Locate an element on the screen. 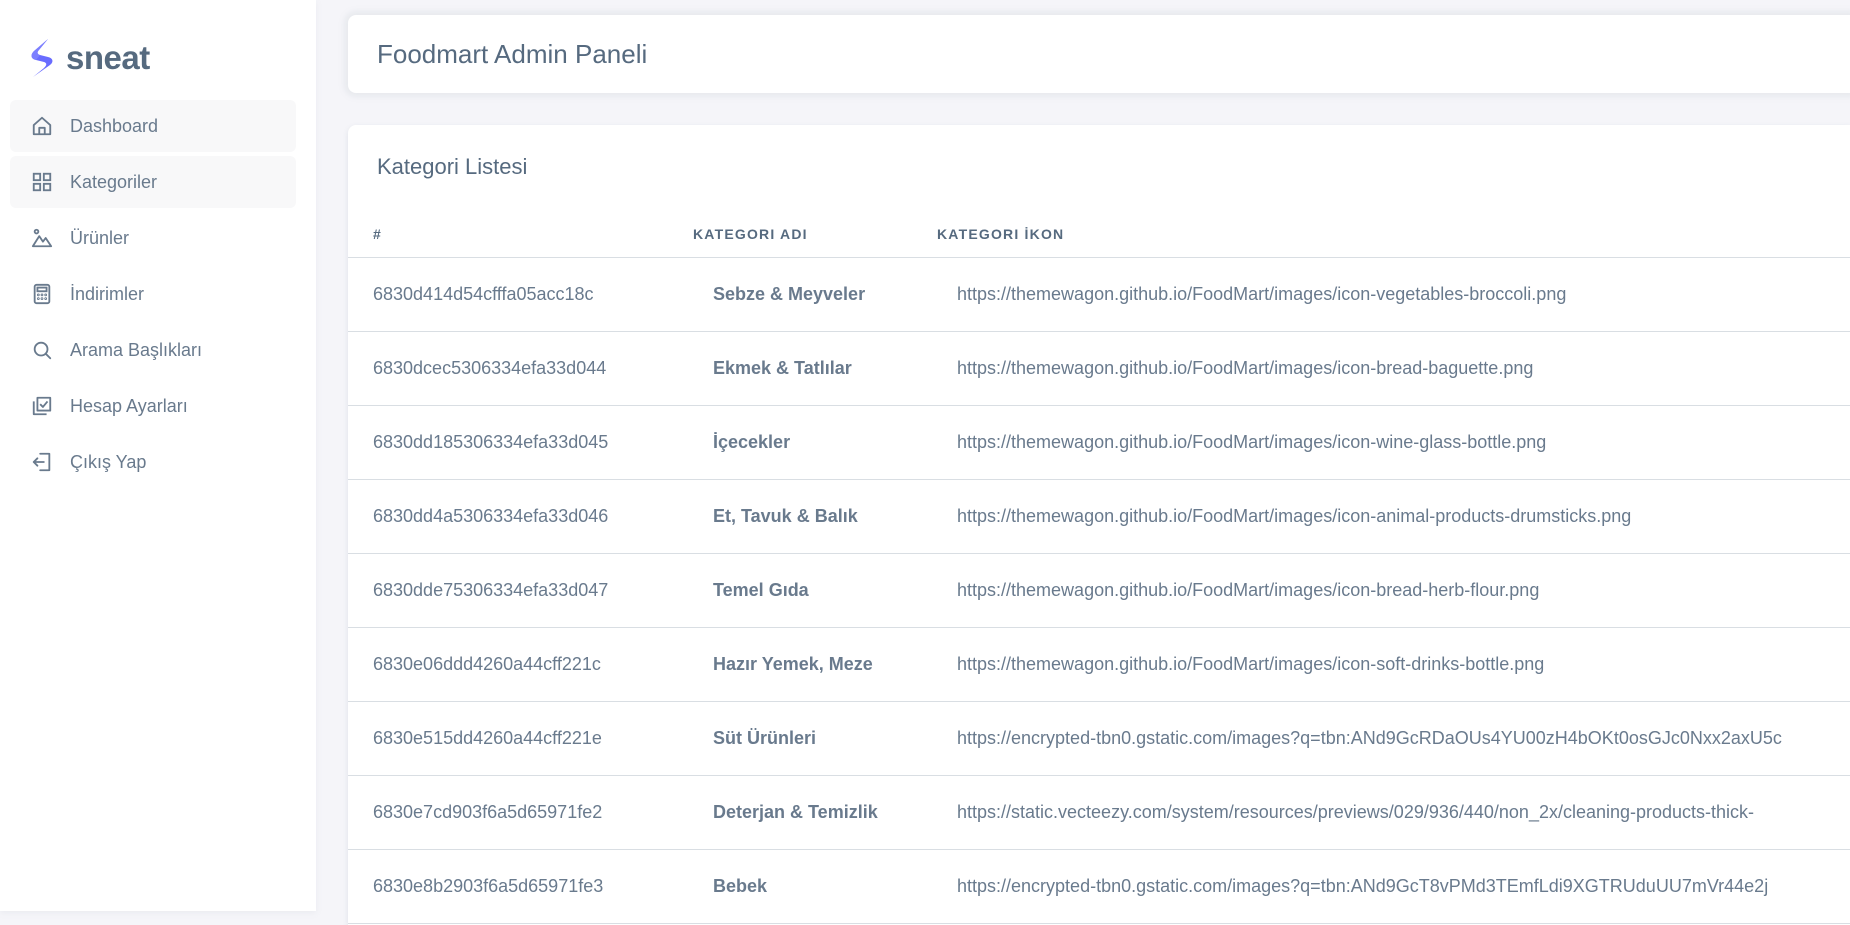 The height and width of the screenshot is (925, 1850). category-id: 6830e8b2903f6a5d65971fe3 is located at coordinates (520, 886).